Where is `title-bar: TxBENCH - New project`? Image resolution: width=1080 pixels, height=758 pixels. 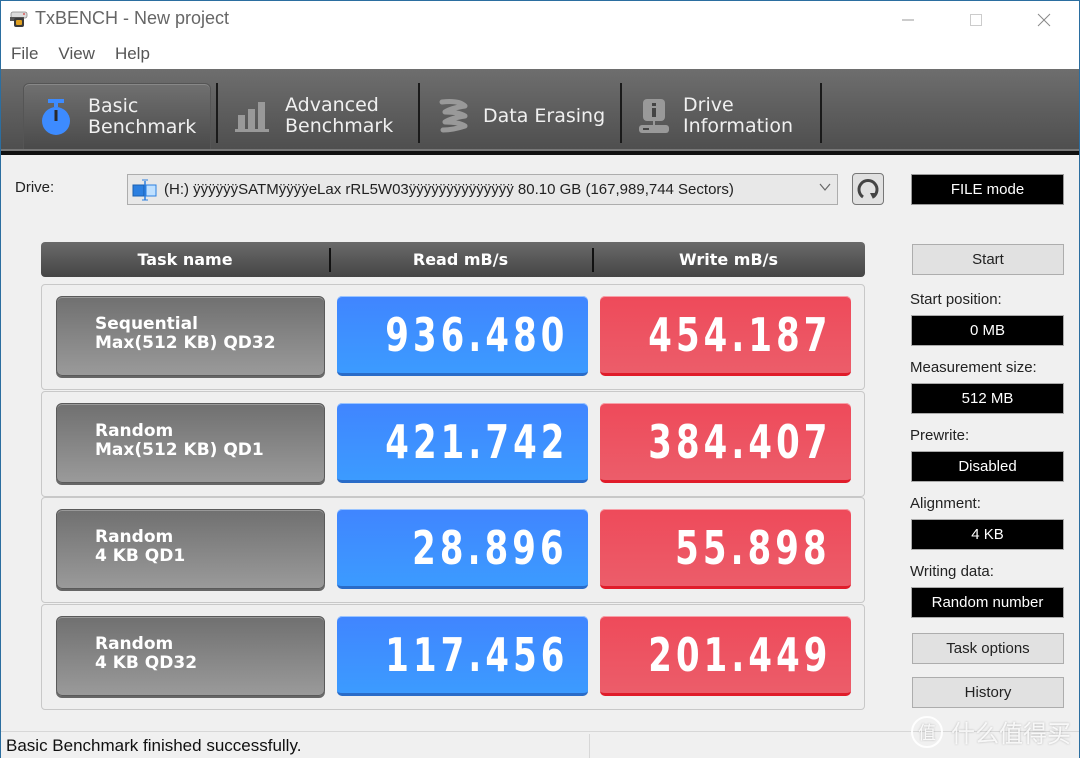
title-bar: TxBENCH - New project is located at coordinates (540, 20).